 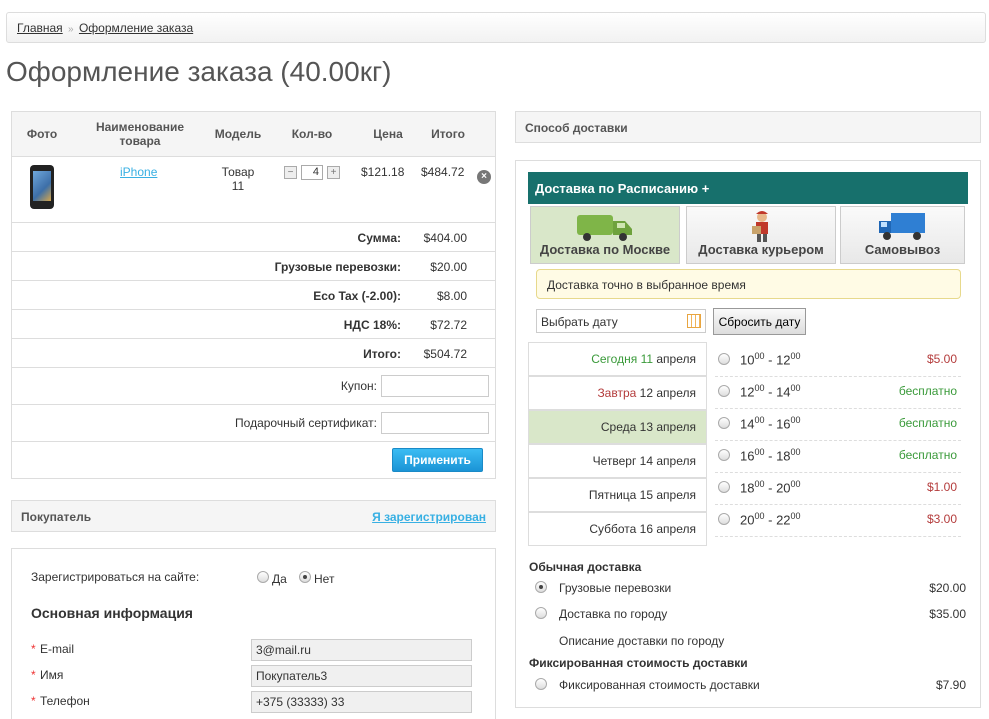 I want to click on grand-total-value: $504.72, so click(x=445, y=354).